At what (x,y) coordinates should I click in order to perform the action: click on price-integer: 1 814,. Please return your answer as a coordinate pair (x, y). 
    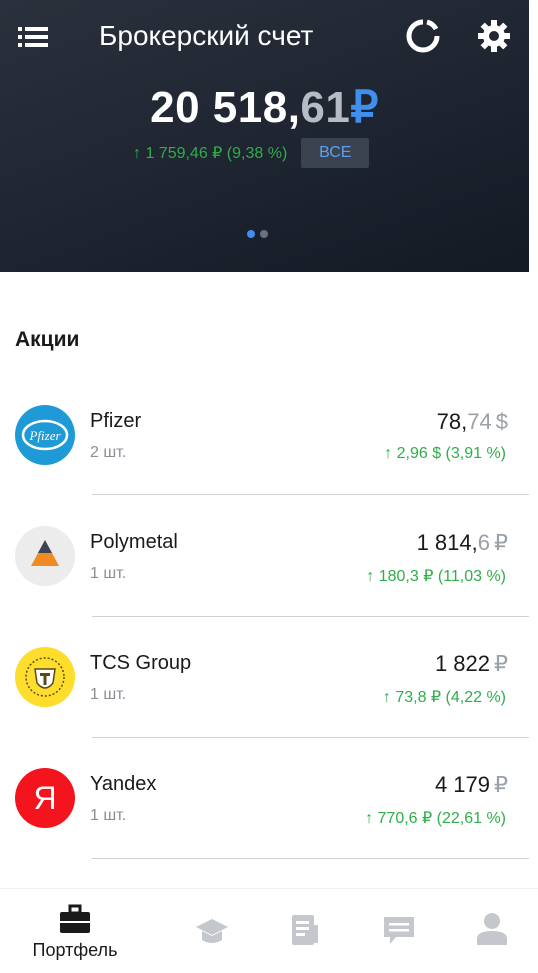
    Looking at the image, I should click on (447, 542).